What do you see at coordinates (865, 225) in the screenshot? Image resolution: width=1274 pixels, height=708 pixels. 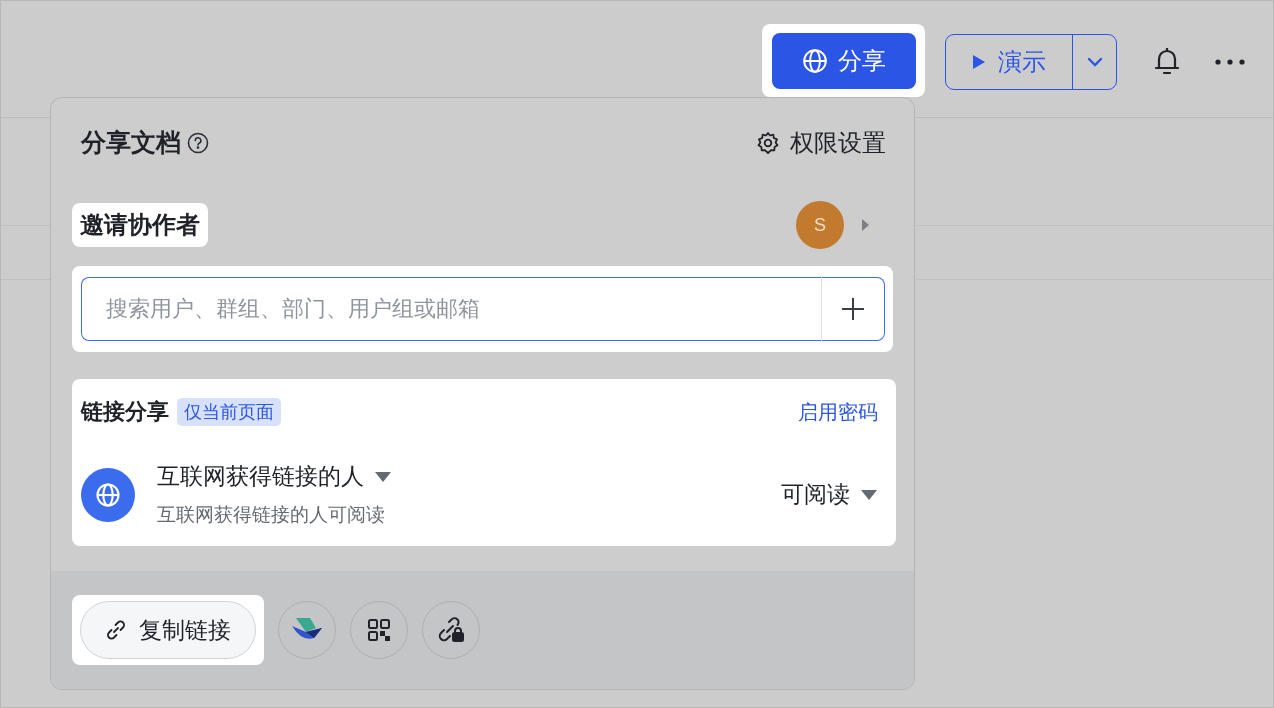 I see `caret-right-icon` at bounding box center [865, 225].